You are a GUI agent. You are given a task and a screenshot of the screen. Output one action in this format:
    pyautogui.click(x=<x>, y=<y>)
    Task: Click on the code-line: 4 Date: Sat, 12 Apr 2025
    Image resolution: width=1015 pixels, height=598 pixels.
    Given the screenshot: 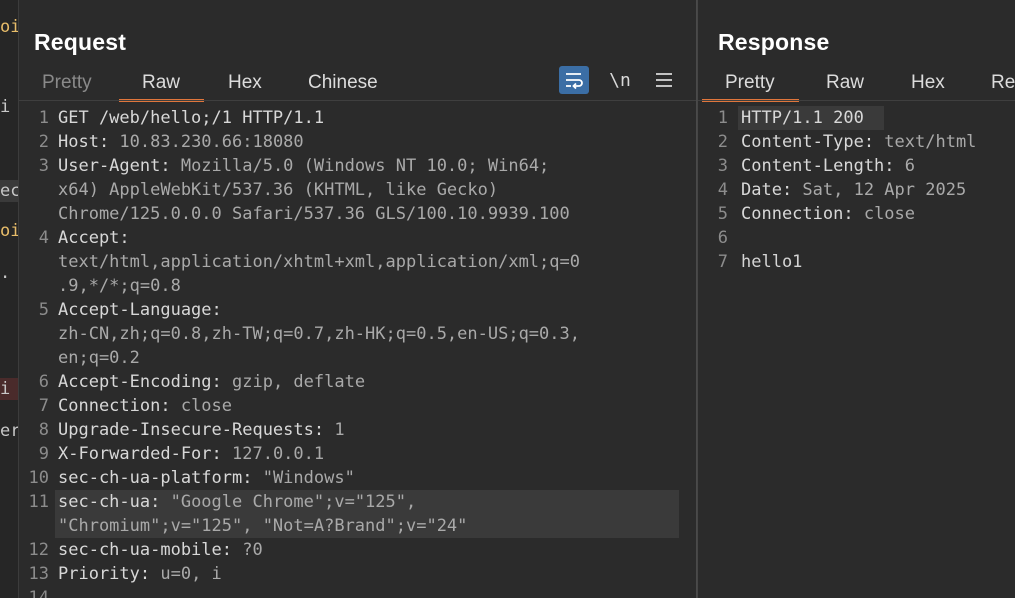 What is the action you would take?
    pyautogui.click(x=856, y=190)
    